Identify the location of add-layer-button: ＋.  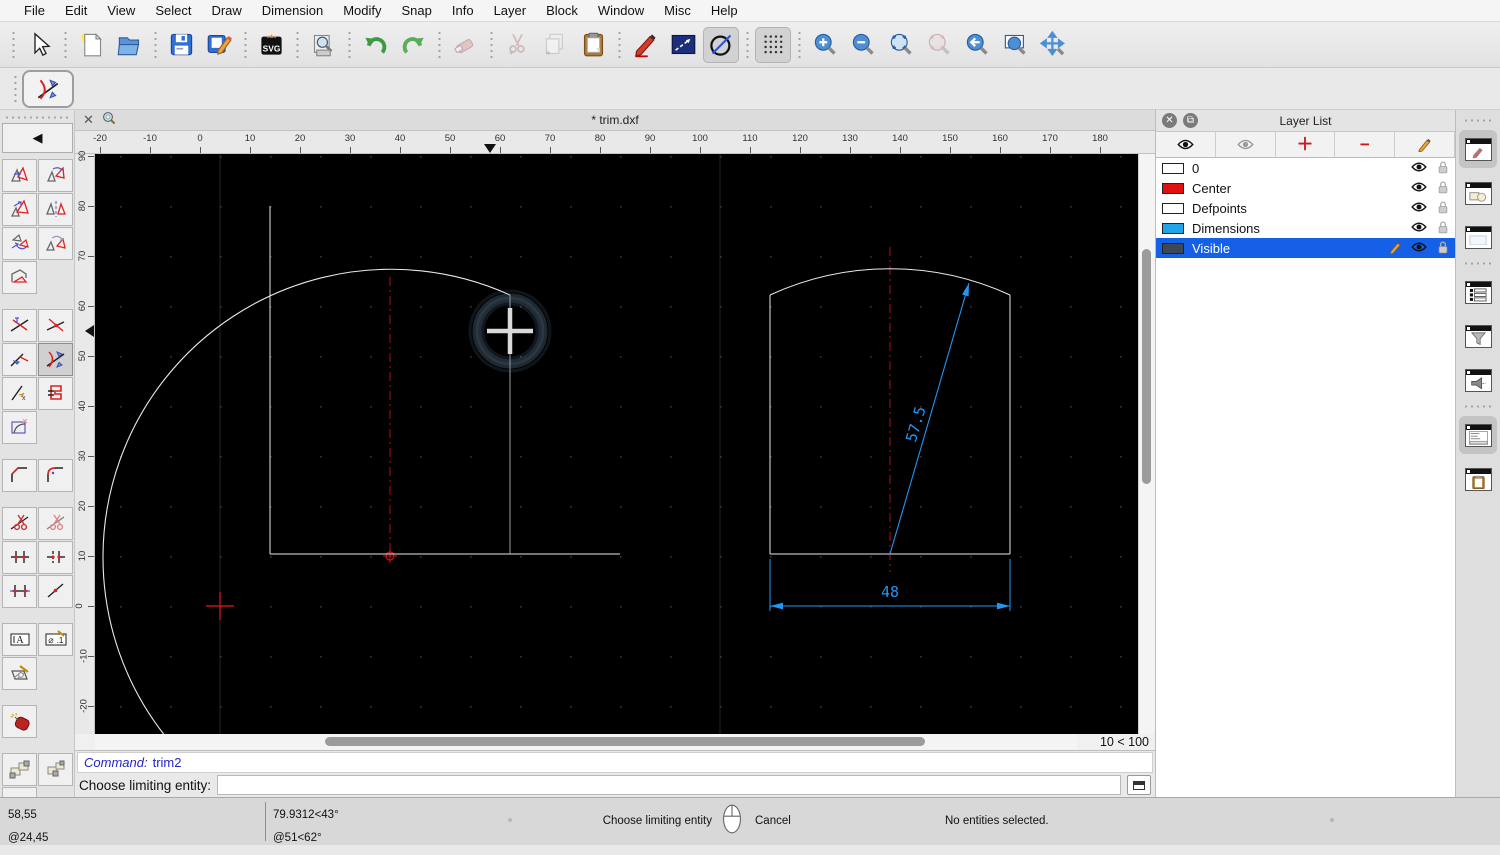
(1306, 144).